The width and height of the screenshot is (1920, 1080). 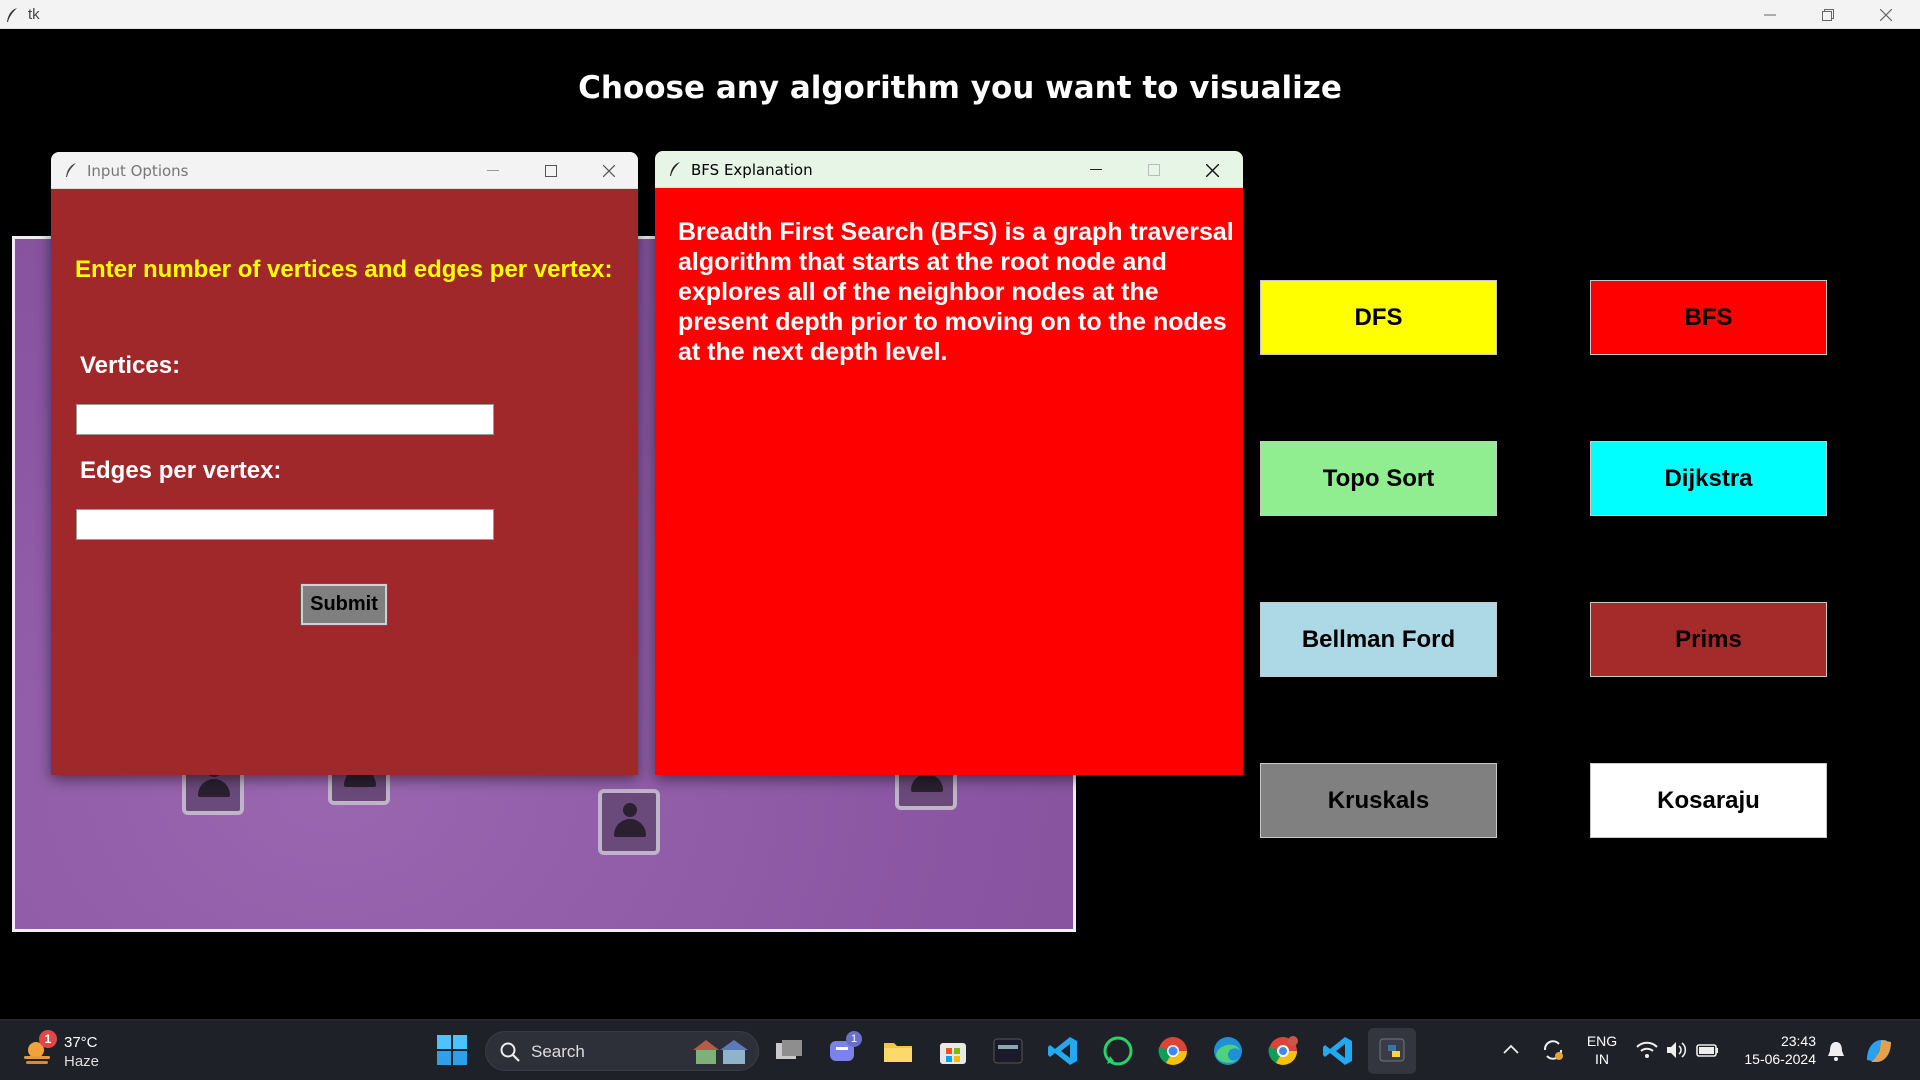 What do you see at coordinates (1798, 1041) in the screenshot?
I see `clock-time: 23:43` at bounding box center [1798, 1041].